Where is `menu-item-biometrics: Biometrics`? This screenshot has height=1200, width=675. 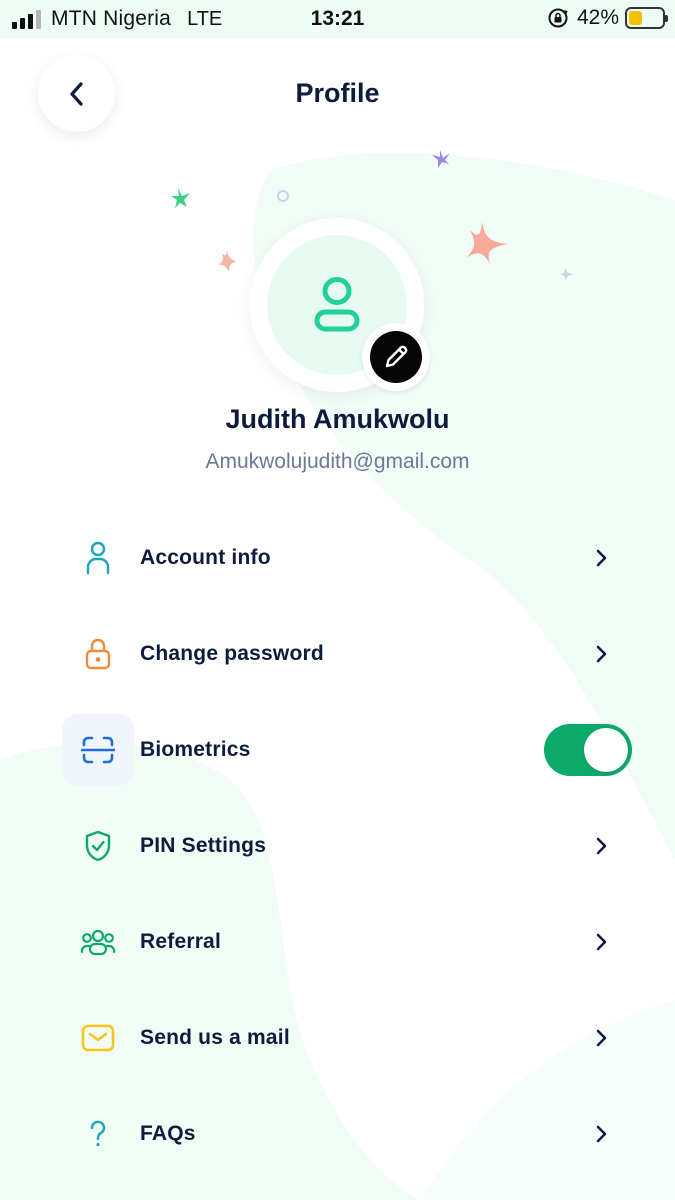 menu-item-biometrics: Biometrics is located at coordinates (347, 750).